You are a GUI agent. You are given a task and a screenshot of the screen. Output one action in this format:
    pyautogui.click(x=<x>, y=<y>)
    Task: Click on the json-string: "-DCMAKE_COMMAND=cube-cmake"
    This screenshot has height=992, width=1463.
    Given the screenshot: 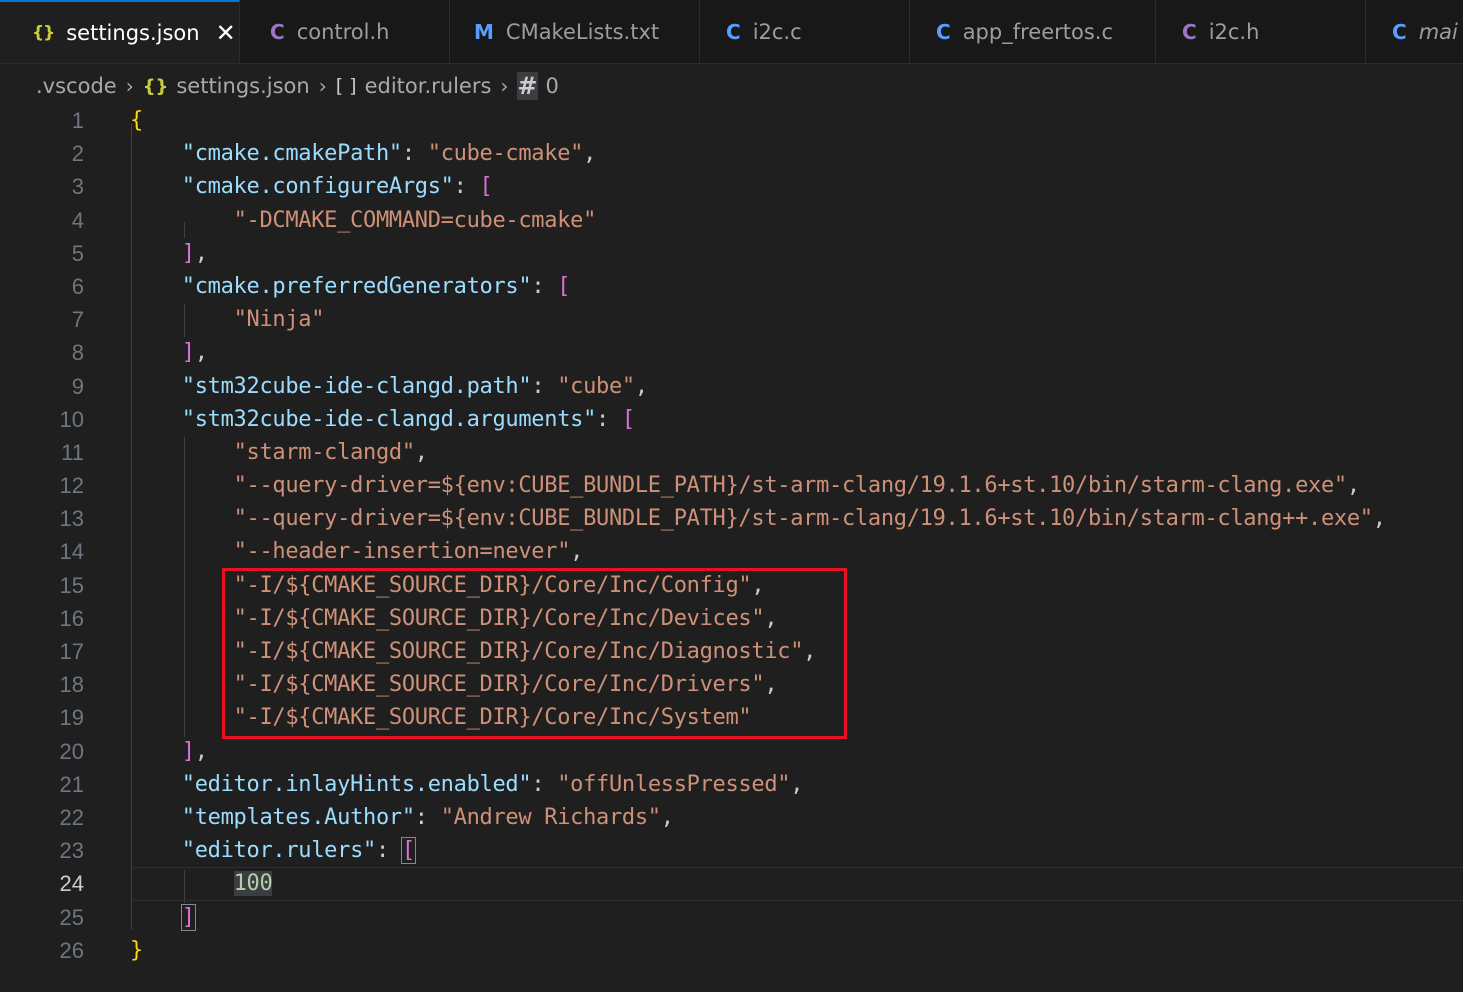 What is the action you would take?
    pyautogui.click(x=415, y=220)
    